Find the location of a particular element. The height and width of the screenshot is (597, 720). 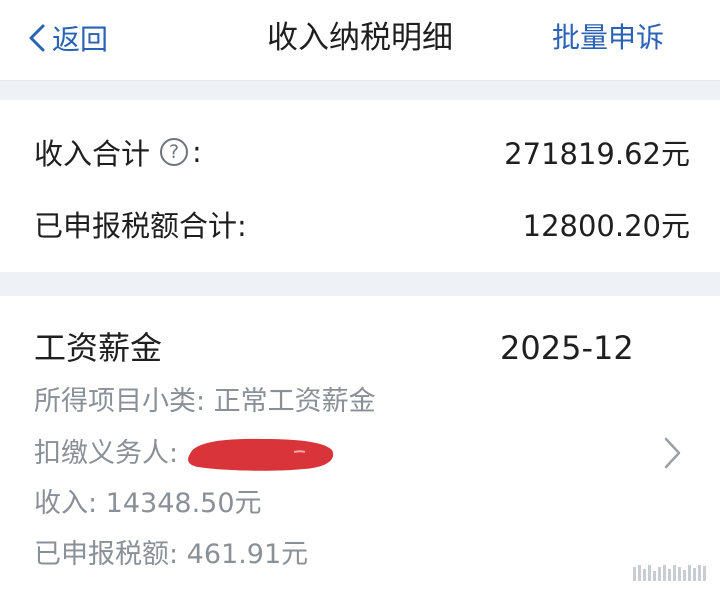

question-icon: ? is located at coordinates (174, 152).